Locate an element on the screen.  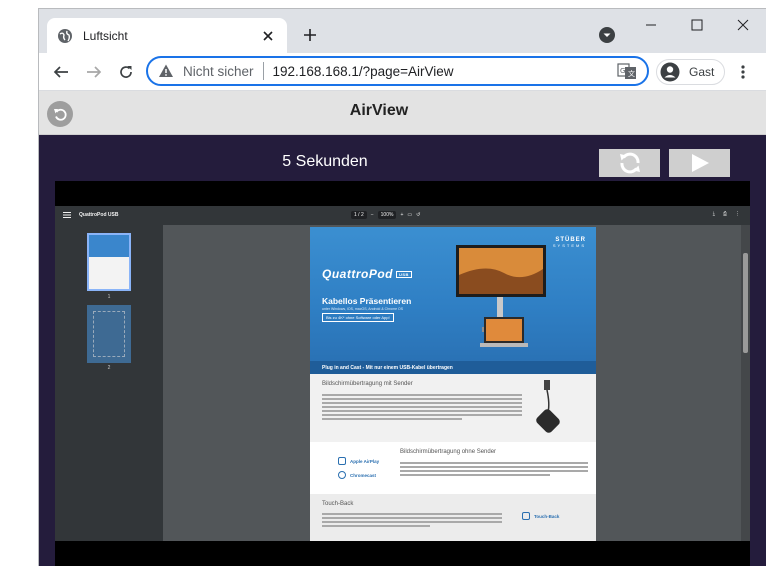
refresh-button is located at coordinates (629, 163).